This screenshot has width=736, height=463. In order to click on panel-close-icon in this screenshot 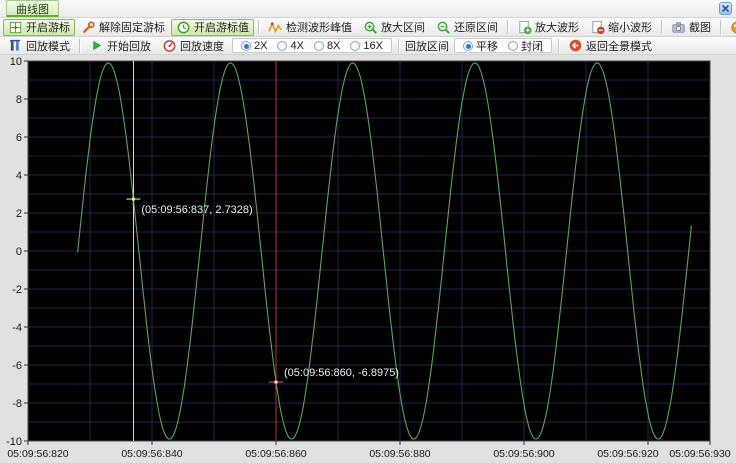, I will do `click(725, 8)`.